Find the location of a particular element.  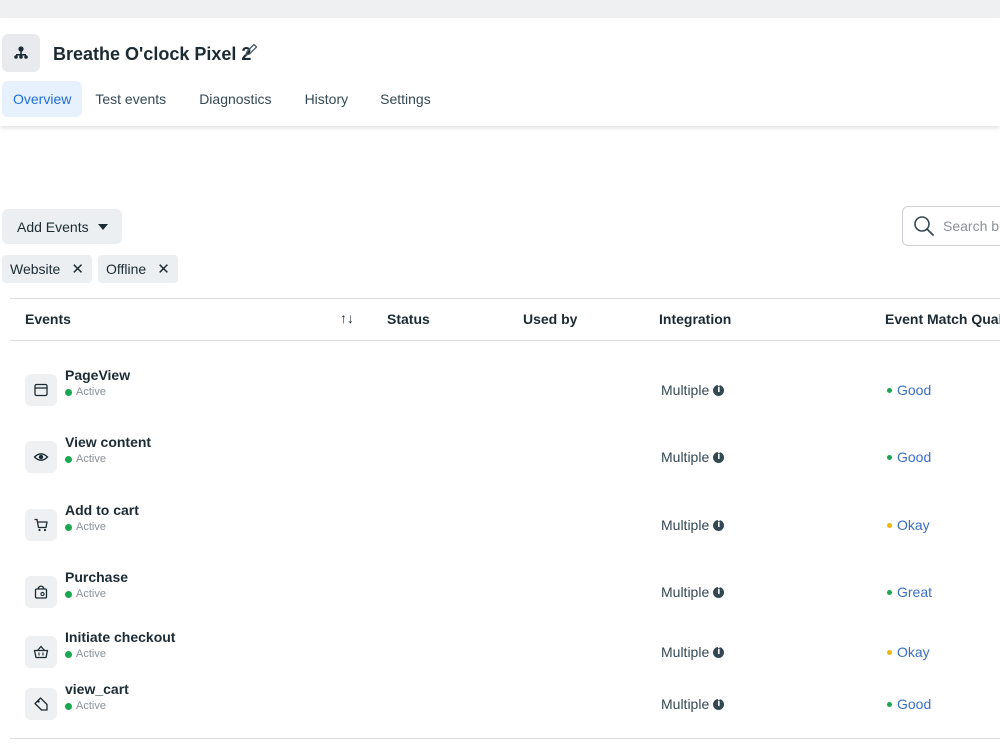

search-icon is located at coordinates (924, 226).